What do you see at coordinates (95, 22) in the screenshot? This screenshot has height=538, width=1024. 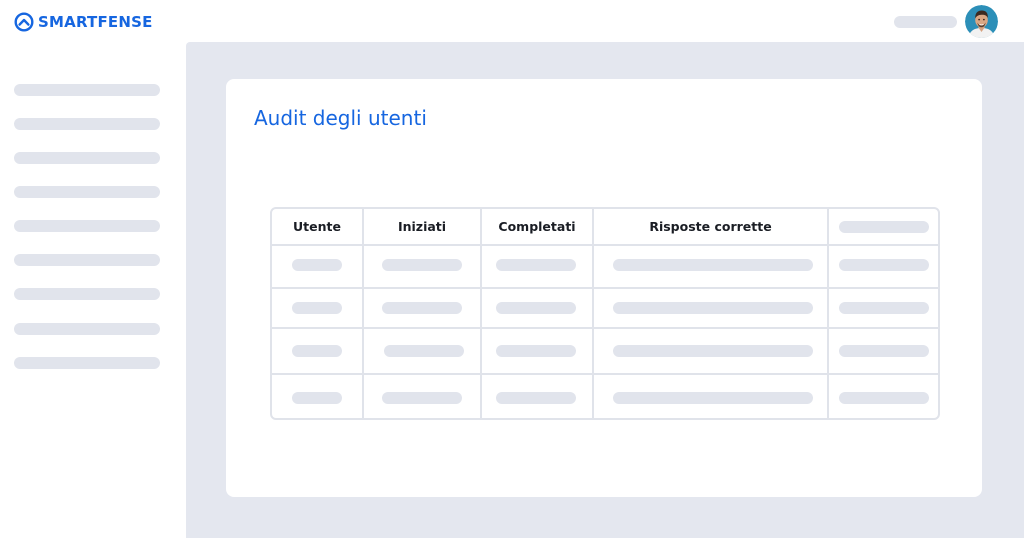 I see `brand-name: SMARTFENSE` at bounding box center [95, 22].